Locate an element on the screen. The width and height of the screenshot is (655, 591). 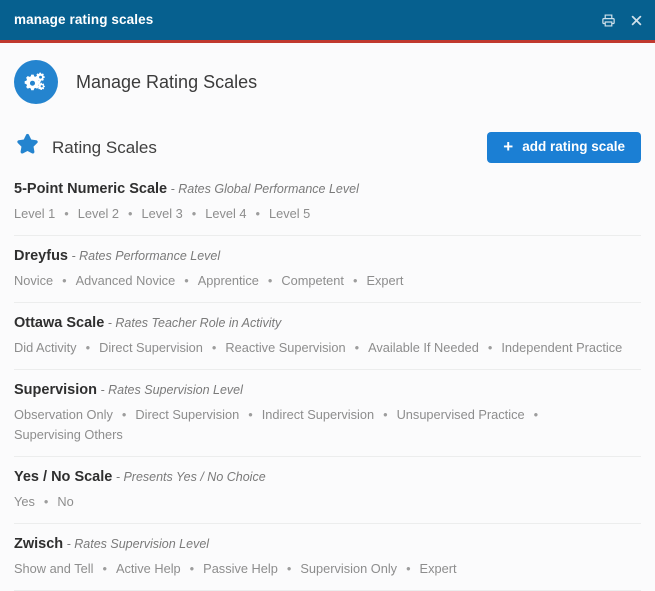
rating-scale-level: Reactive Supervision is located at coordinates (285, 348).